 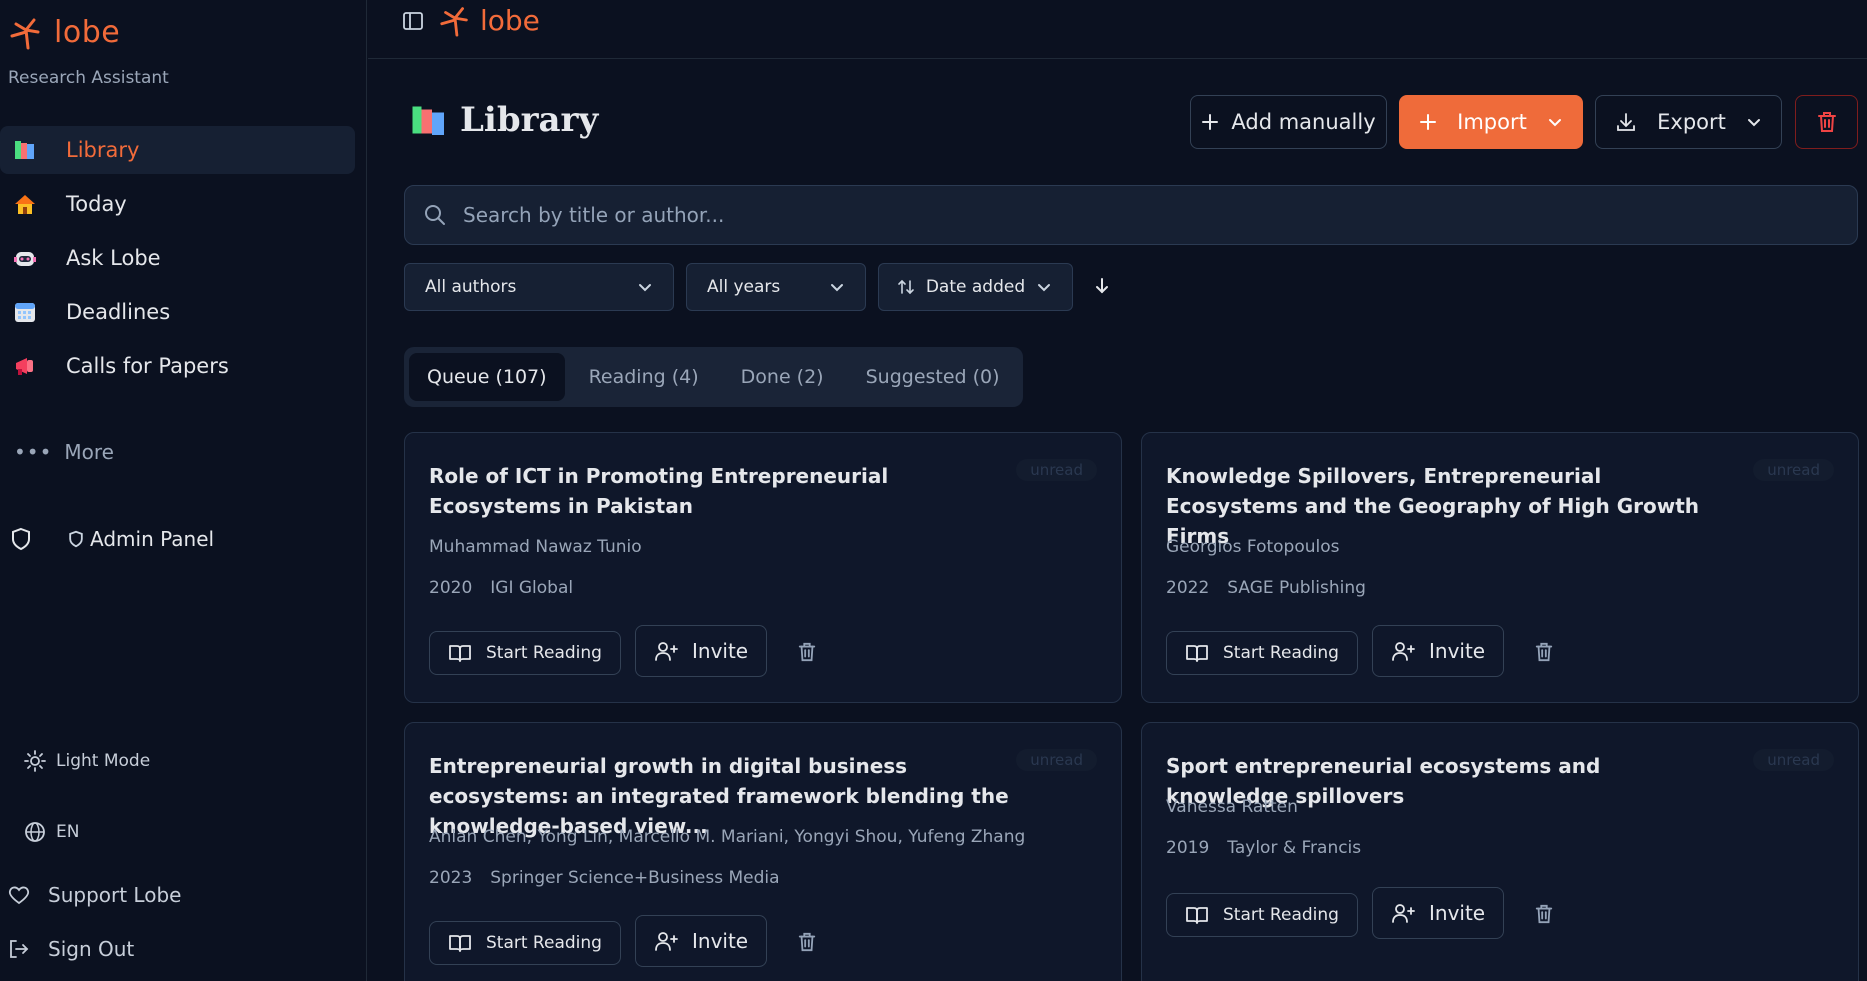 I want to click on language-selector: EN, so click(x=51, y=832).